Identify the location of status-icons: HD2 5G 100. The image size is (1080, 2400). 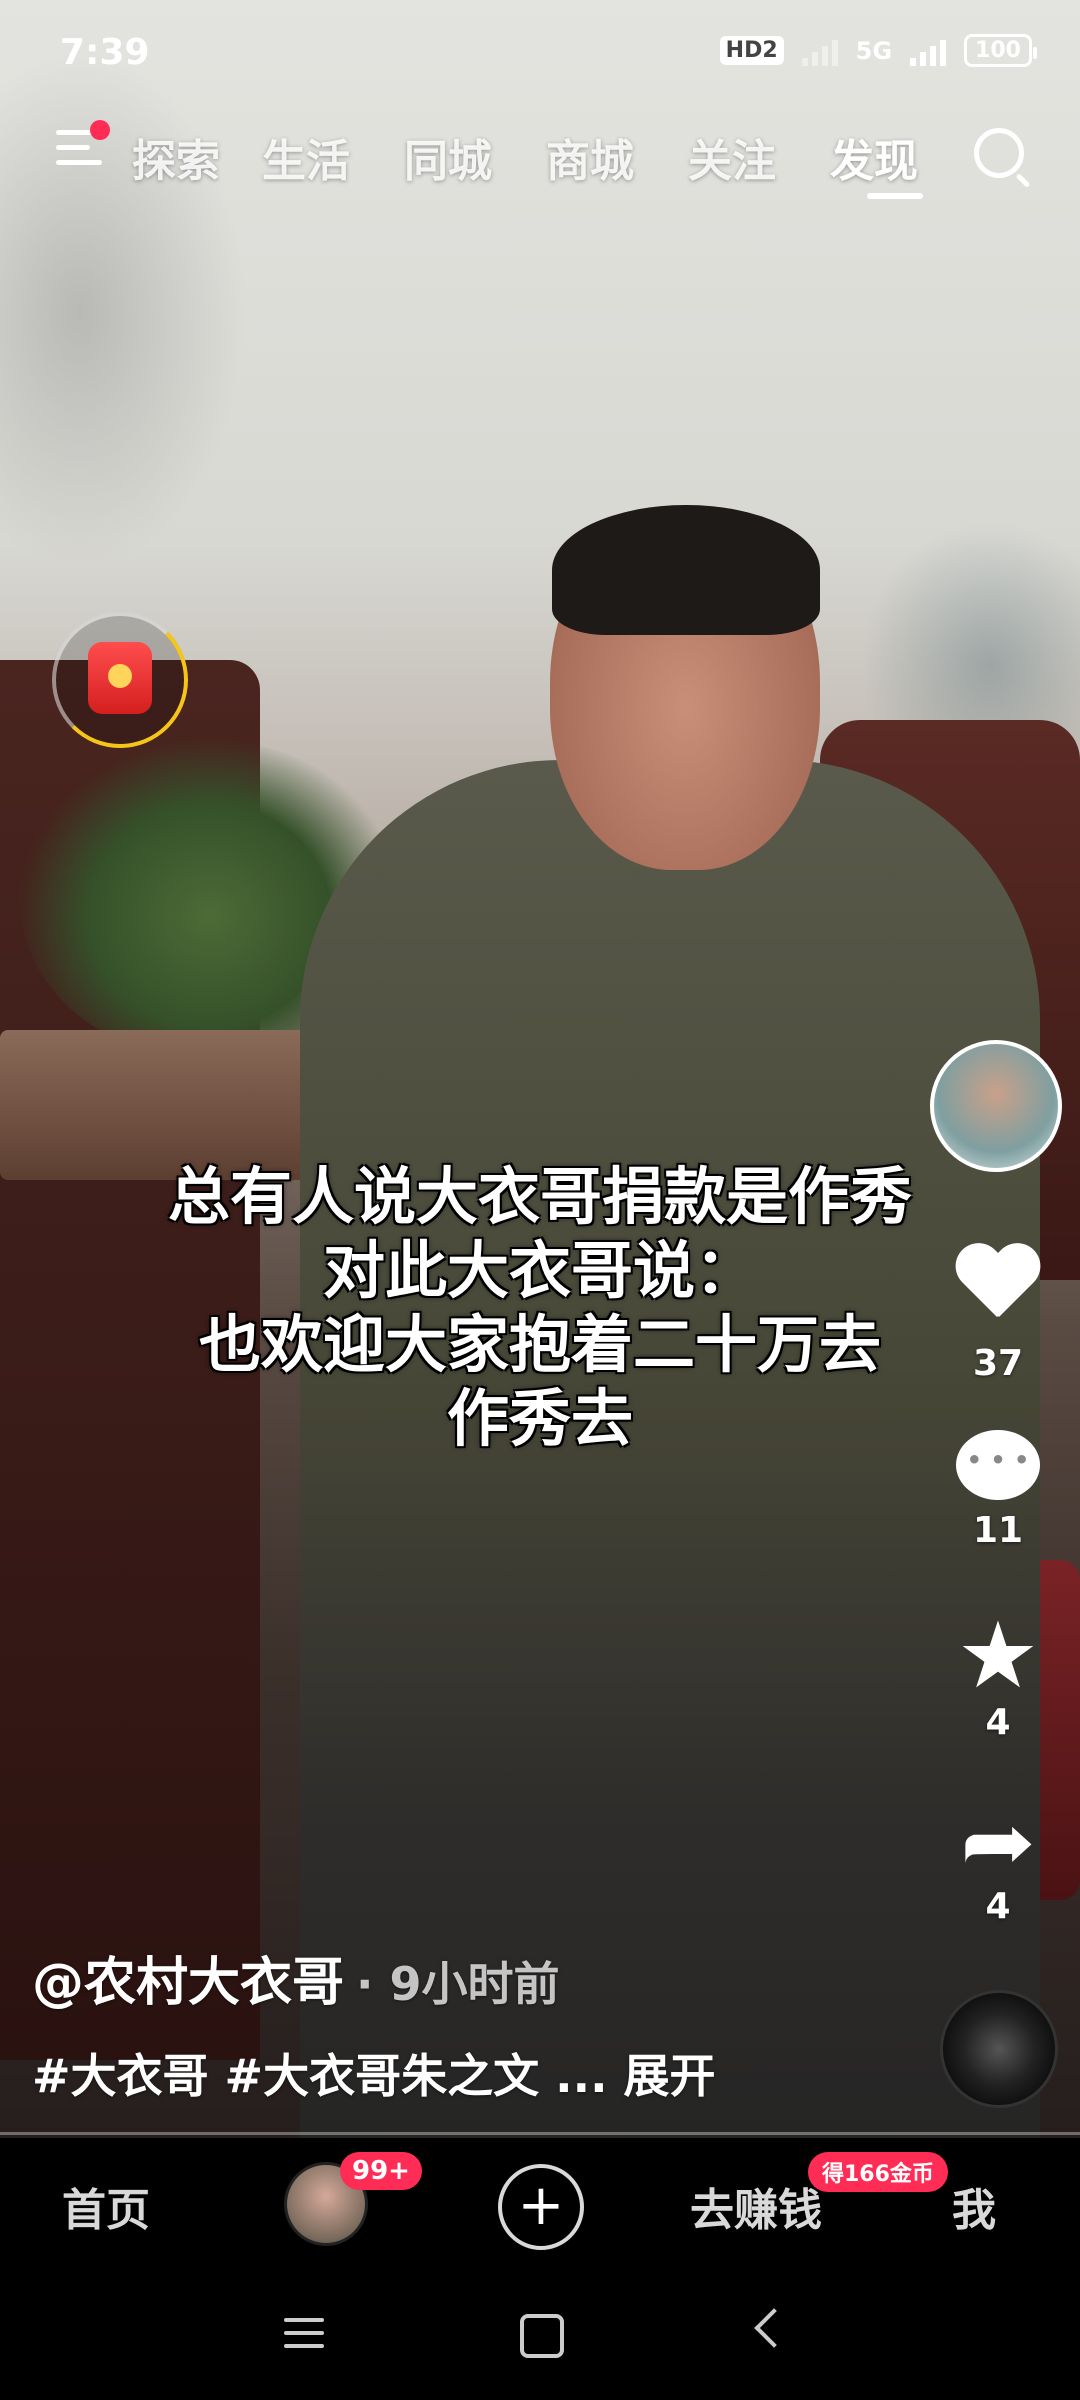
(878, 50).